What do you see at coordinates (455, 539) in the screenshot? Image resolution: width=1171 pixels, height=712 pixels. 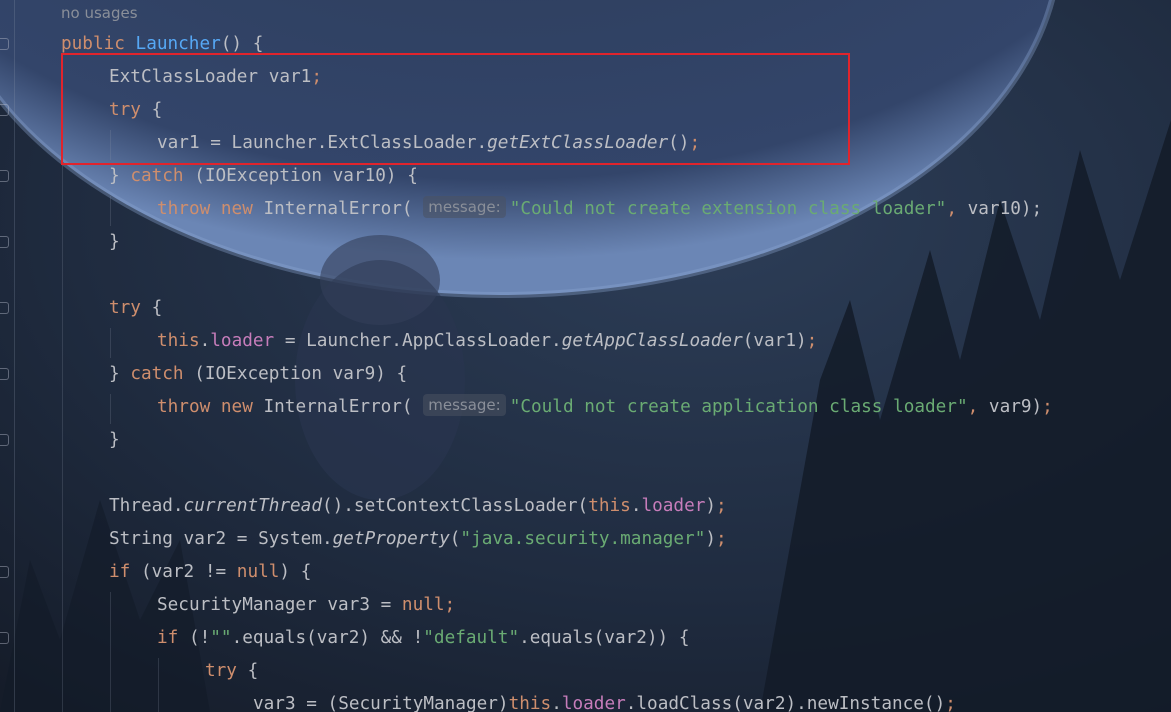 I see `code-token: (` at bounding box center [455, 539].